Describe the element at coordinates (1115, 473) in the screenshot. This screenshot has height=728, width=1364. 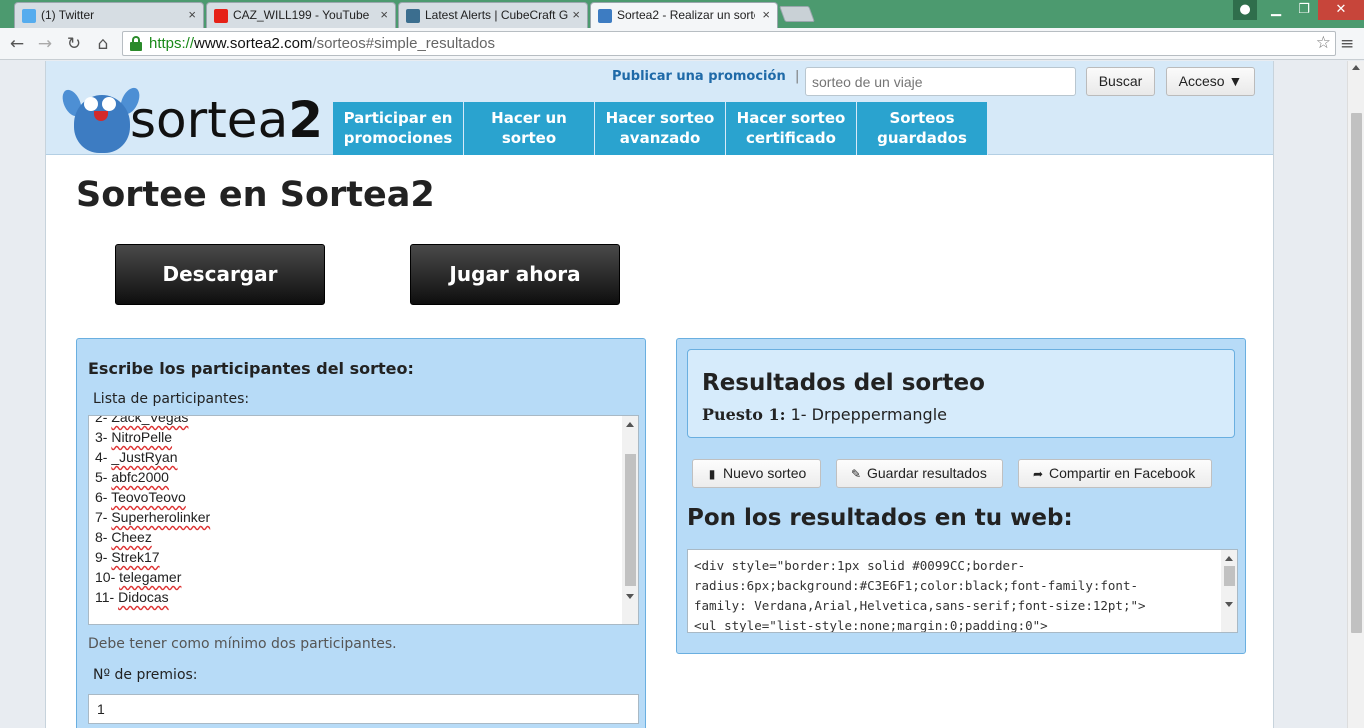
I see `compartir-facebook-button: ➦ Compartir en Facebook` at that location.